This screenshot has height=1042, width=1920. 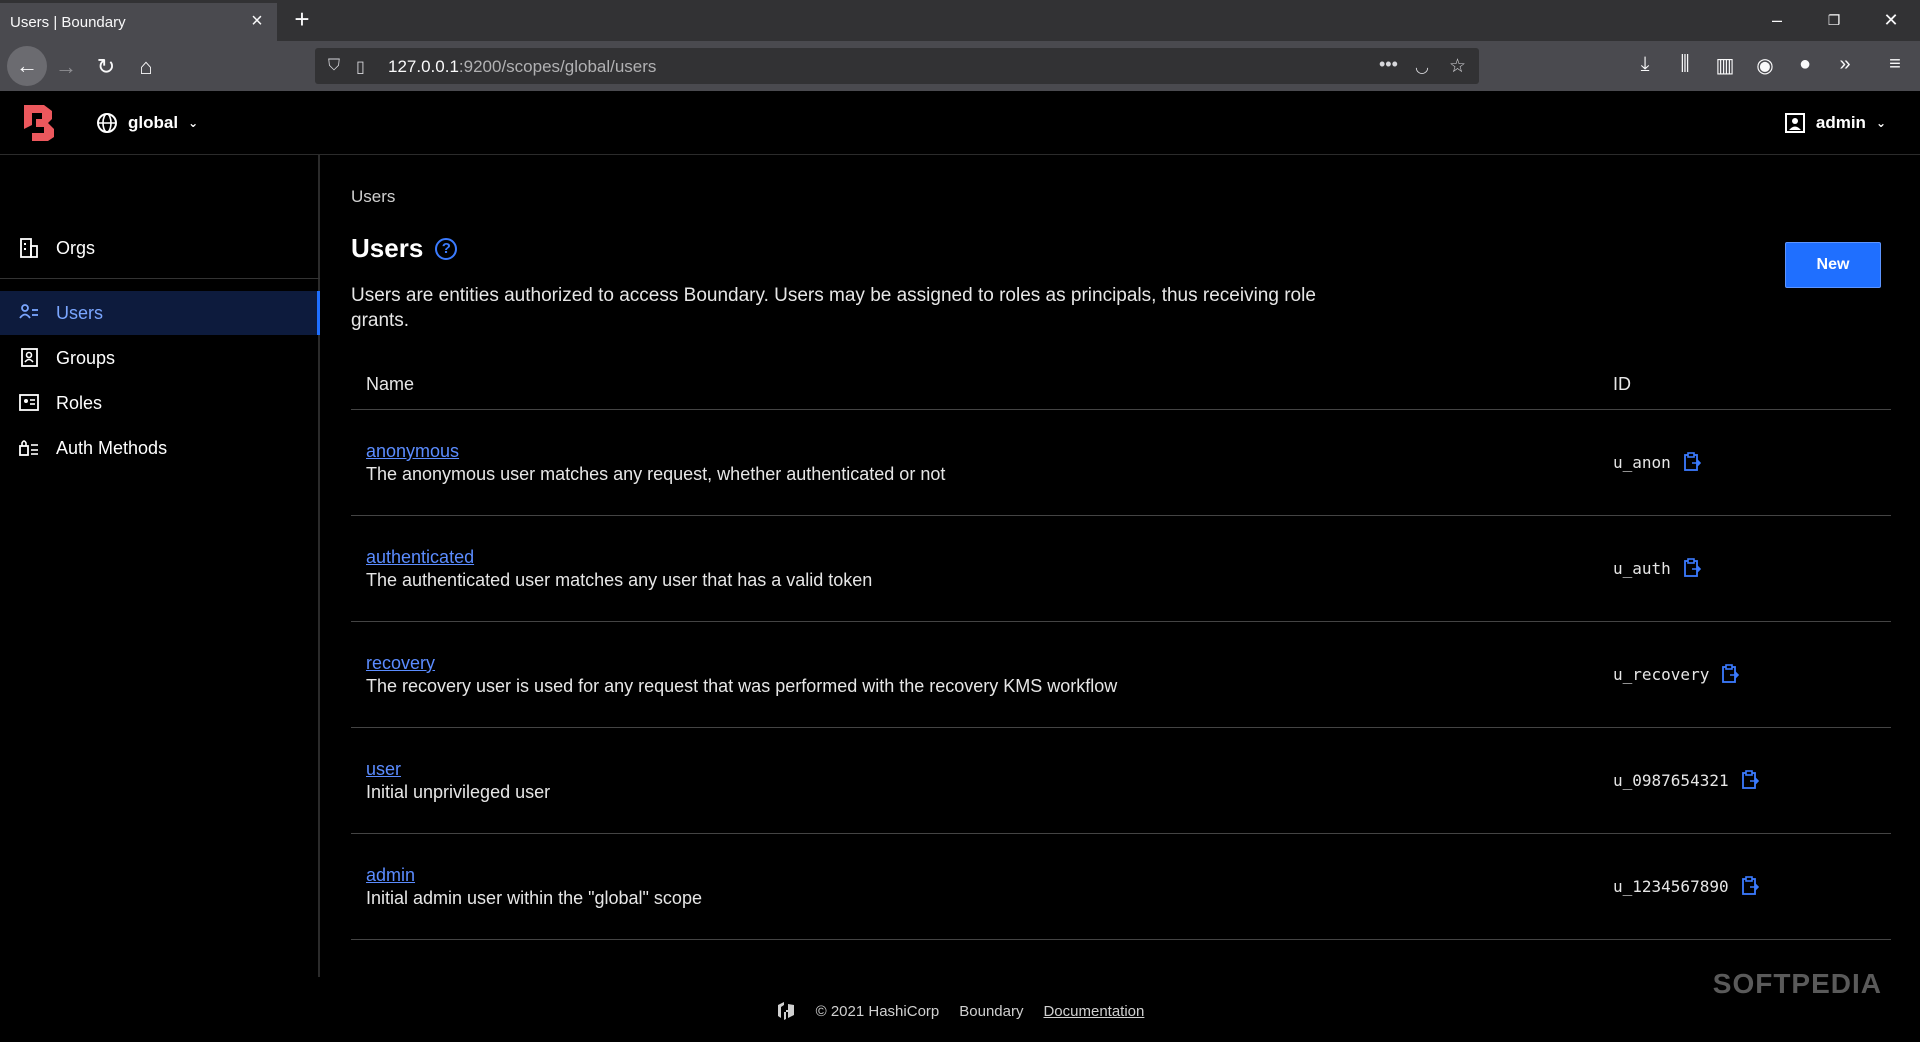 I want to click on sidebar-item-label: Auth Methods, so click(x=112, y=447).